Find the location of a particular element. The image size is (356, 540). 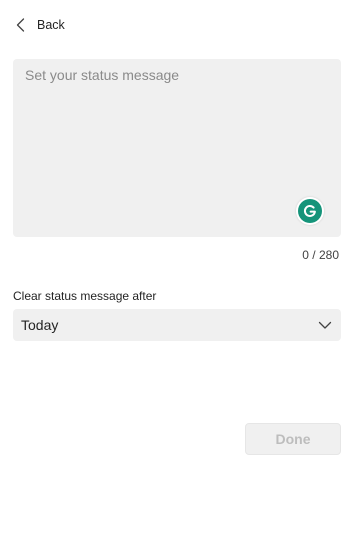

grammarly-badge is located at coordinates (310, 211).